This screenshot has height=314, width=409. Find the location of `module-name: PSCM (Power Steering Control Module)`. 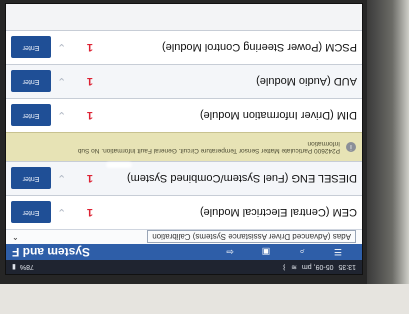

module-name: PSCM (Power Steering Control Module) is located at coordinates (259, 47).